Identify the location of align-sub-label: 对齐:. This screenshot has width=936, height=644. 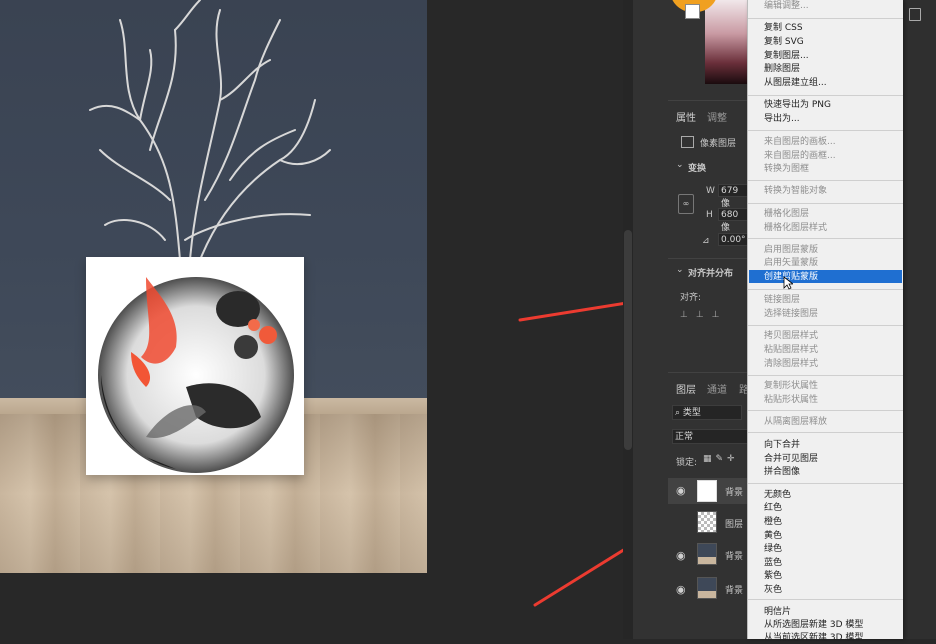
(691, 298).